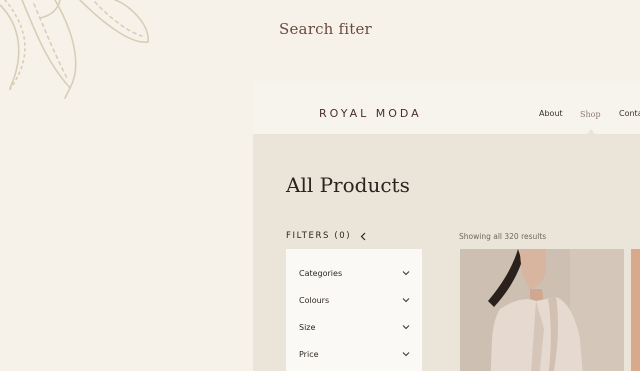  What do you see at coordinates (309, 354) in the screenshot?
I see `filter-label: Price` at bounding box center [309, 354].